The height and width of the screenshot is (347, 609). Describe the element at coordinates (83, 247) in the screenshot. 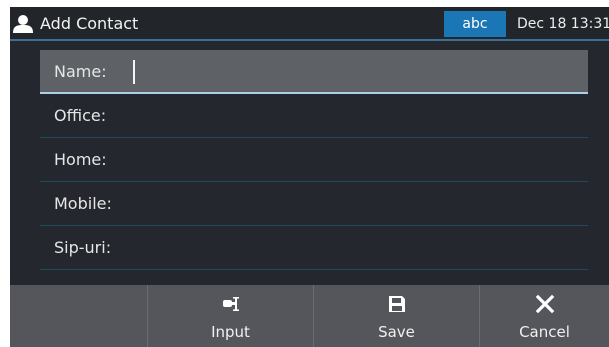

I see `sip-uri-field-label: Sip-uri:` at that location.